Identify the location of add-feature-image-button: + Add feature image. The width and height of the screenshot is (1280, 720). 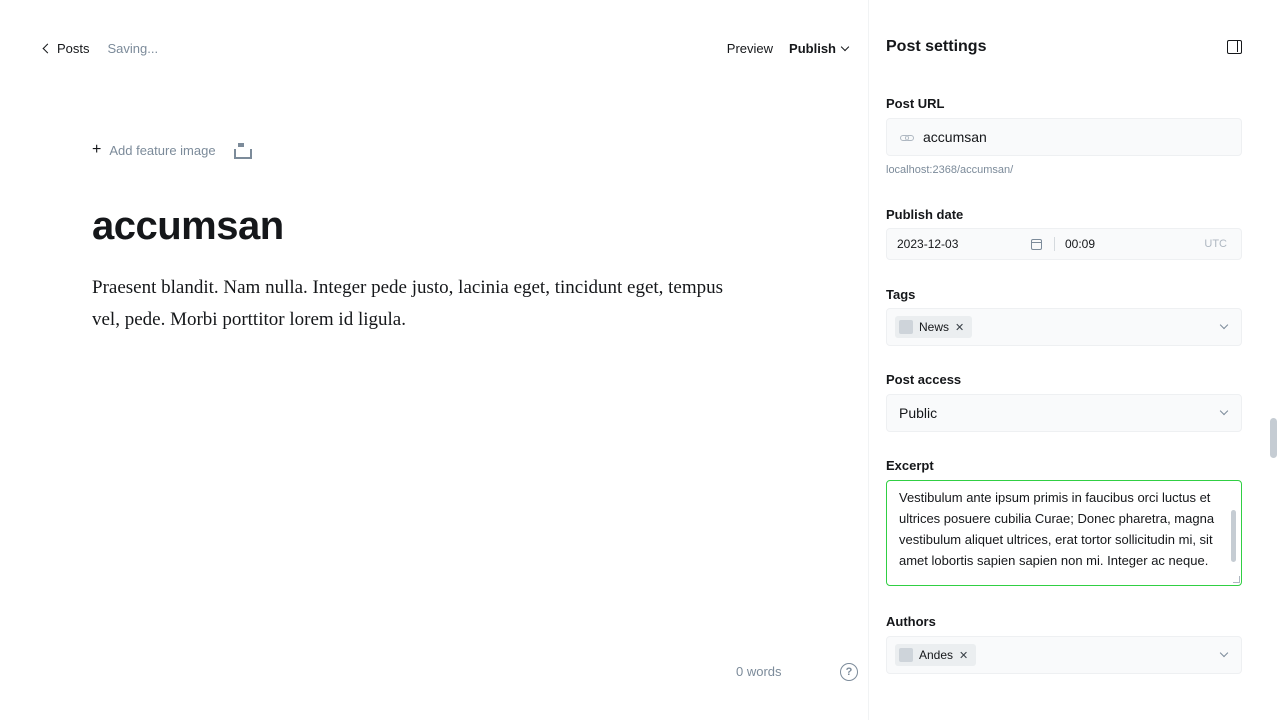
(154, 150).